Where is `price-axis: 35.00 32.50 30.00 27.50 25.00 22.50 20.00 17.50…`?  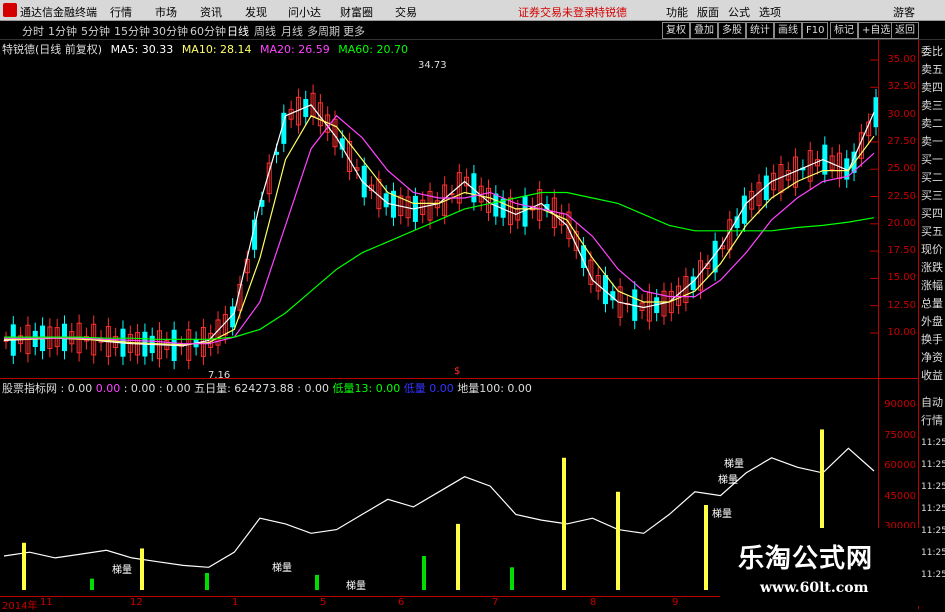 price-axis: 35.00 32.50 30.00 27.50 25.00 22.50 20.00 17.50… is located at coordinates (898, 209).